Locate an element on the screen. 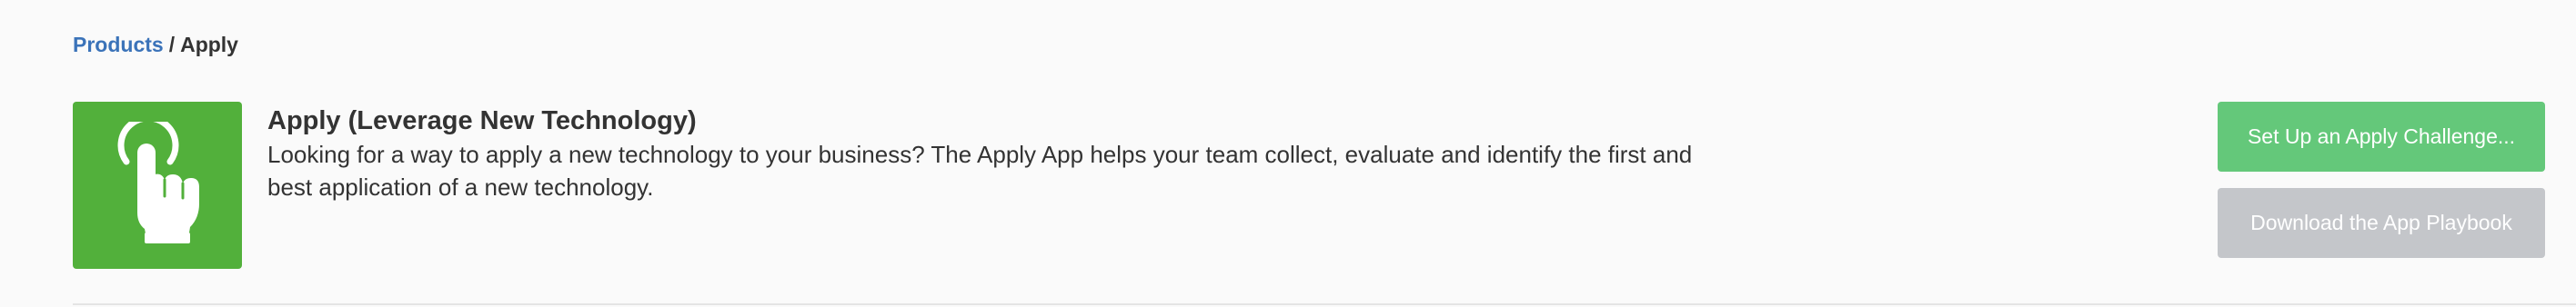 This screenshot has width=2576, height=307. app-tile is located at coordinates (157, 185).